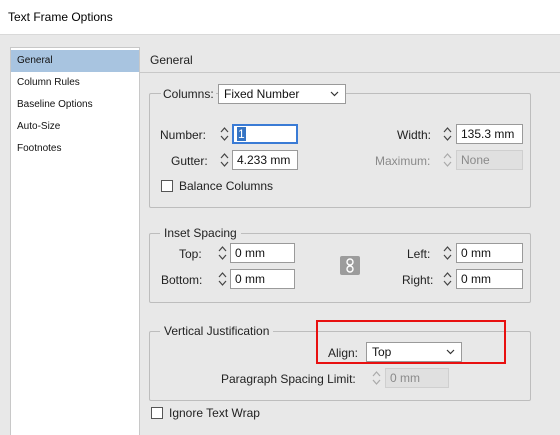 The height and width of the screenshot is (435, 560). What do you see at coordinates (447, 134) in the screenshot?
I see `width-stepper-icon` at bounding box center [447, 134].